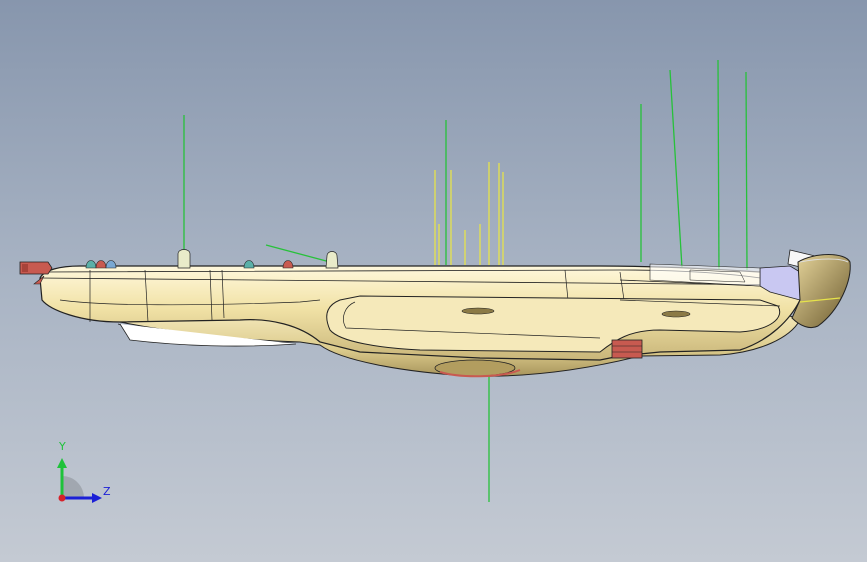 Image resolution: width=867 pixels, height=562 pixels. Describe the element at coordinates (107, 491) in the screenshot. I see `z-axis-label: Z` at that location.